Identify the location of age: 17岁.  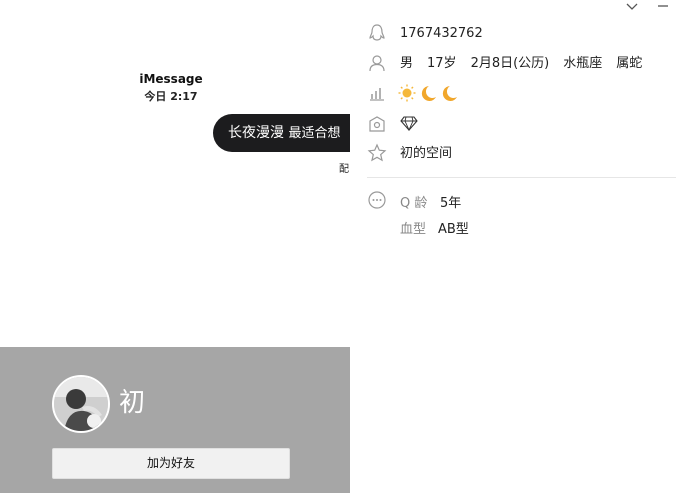
(442, 63).